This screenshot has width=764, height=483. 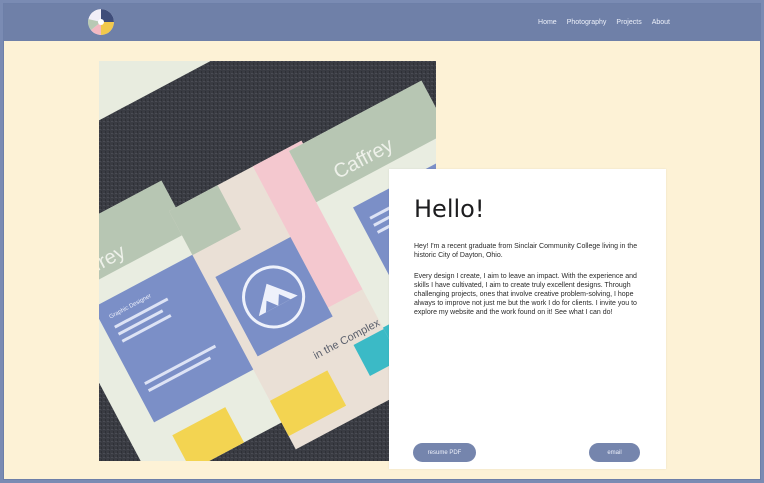 I want to click on main-nav: Home Photography Projects About, so click(x=604, y=22).